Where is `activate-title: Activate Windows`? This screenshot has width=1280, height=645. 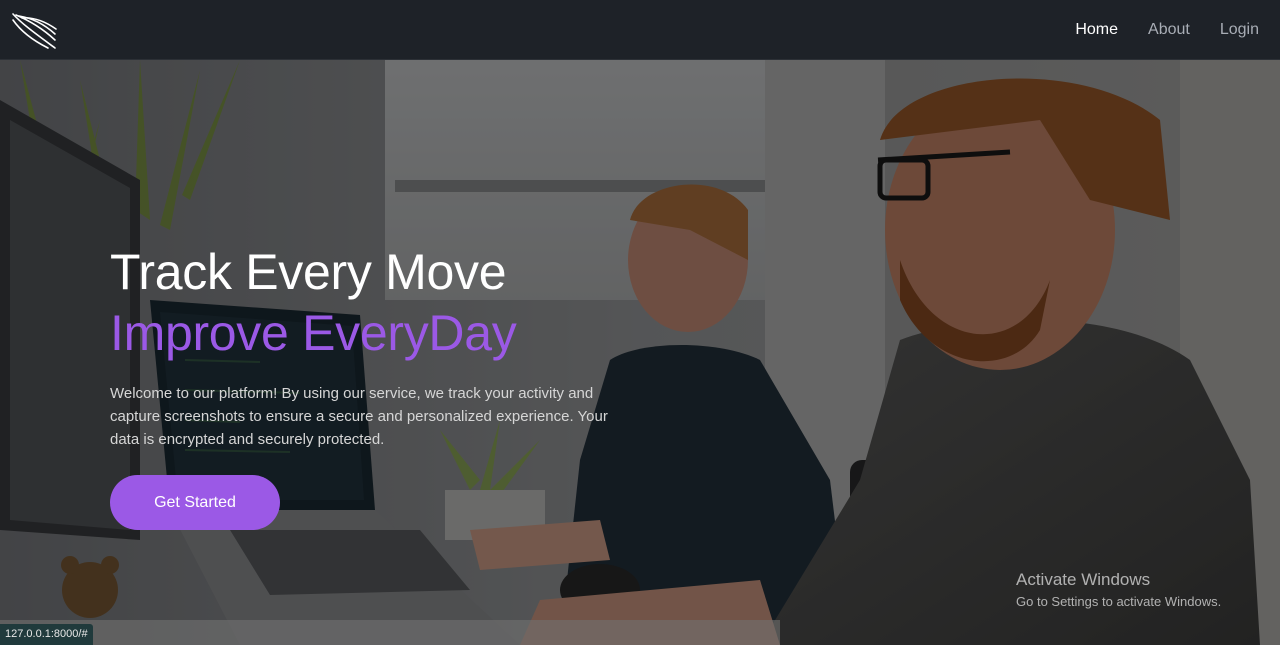 activate-title: Activate Windows is located at coordinates (1083, 579).